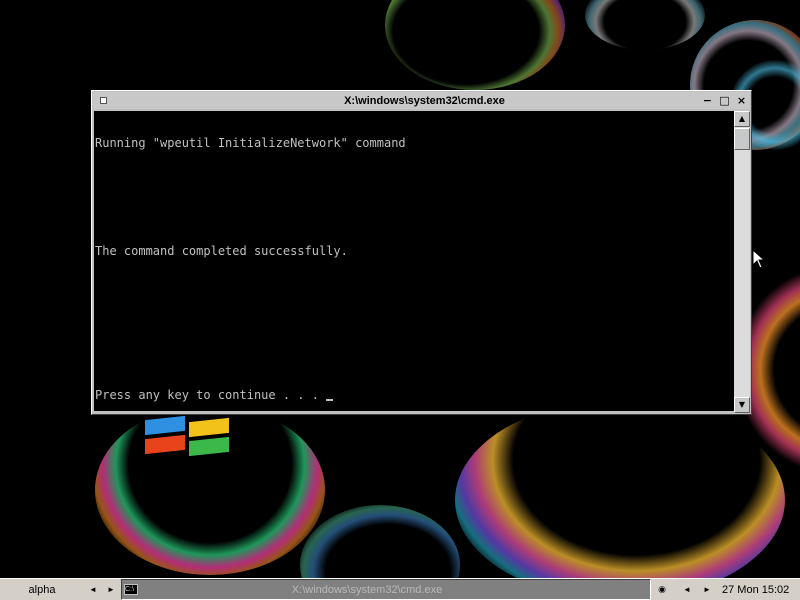 Image resolution: width=800 pixels, height=600 pixels. Describe the element at coordinates (221, 251) in the screenshot. I see `console-line: The command completed successfully.` at that location.